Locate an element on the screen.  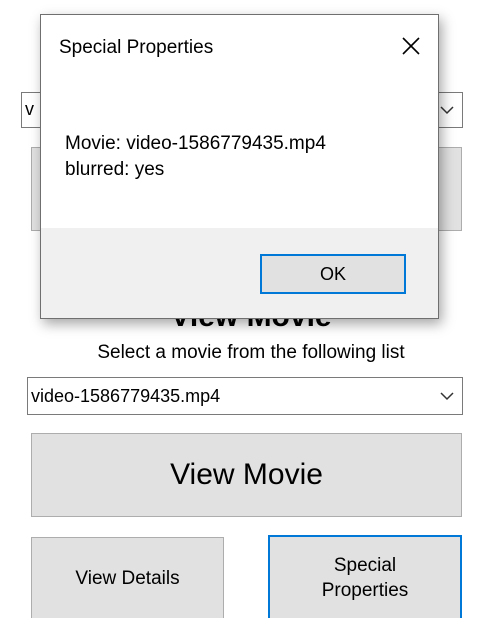
ok-button: OK is located at coordinates (333, 274).